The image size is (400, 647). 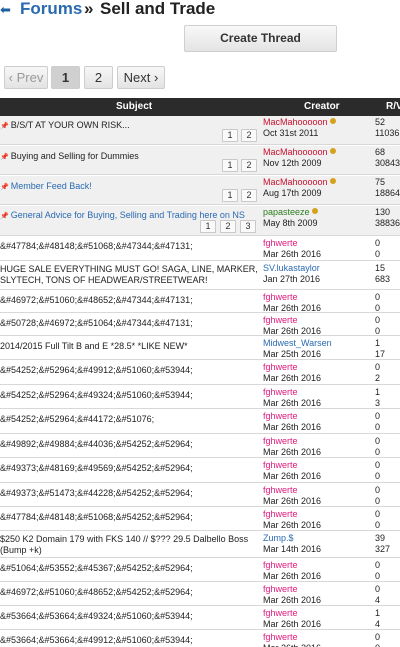 What do you see at coordinates (278, 538) in the screenshot?
I see `creator-name: Zump.$` at bounding box center [278, 538].